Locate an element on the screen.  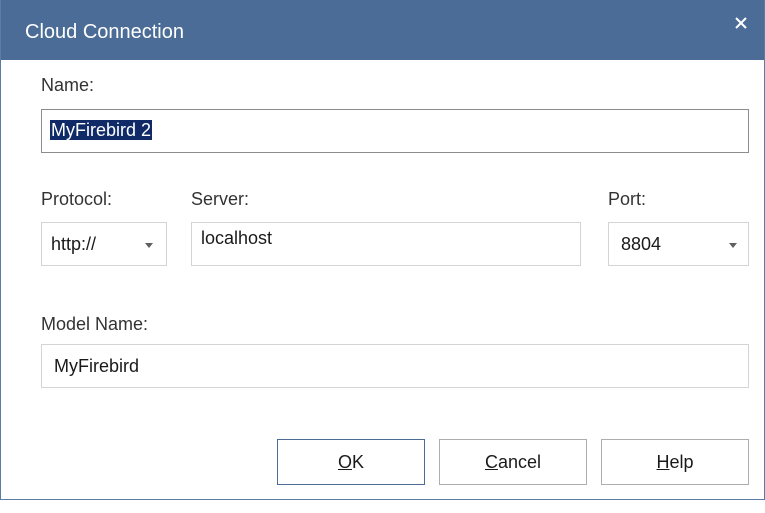
help-button-label: elp is located at coordinates (681, 461).